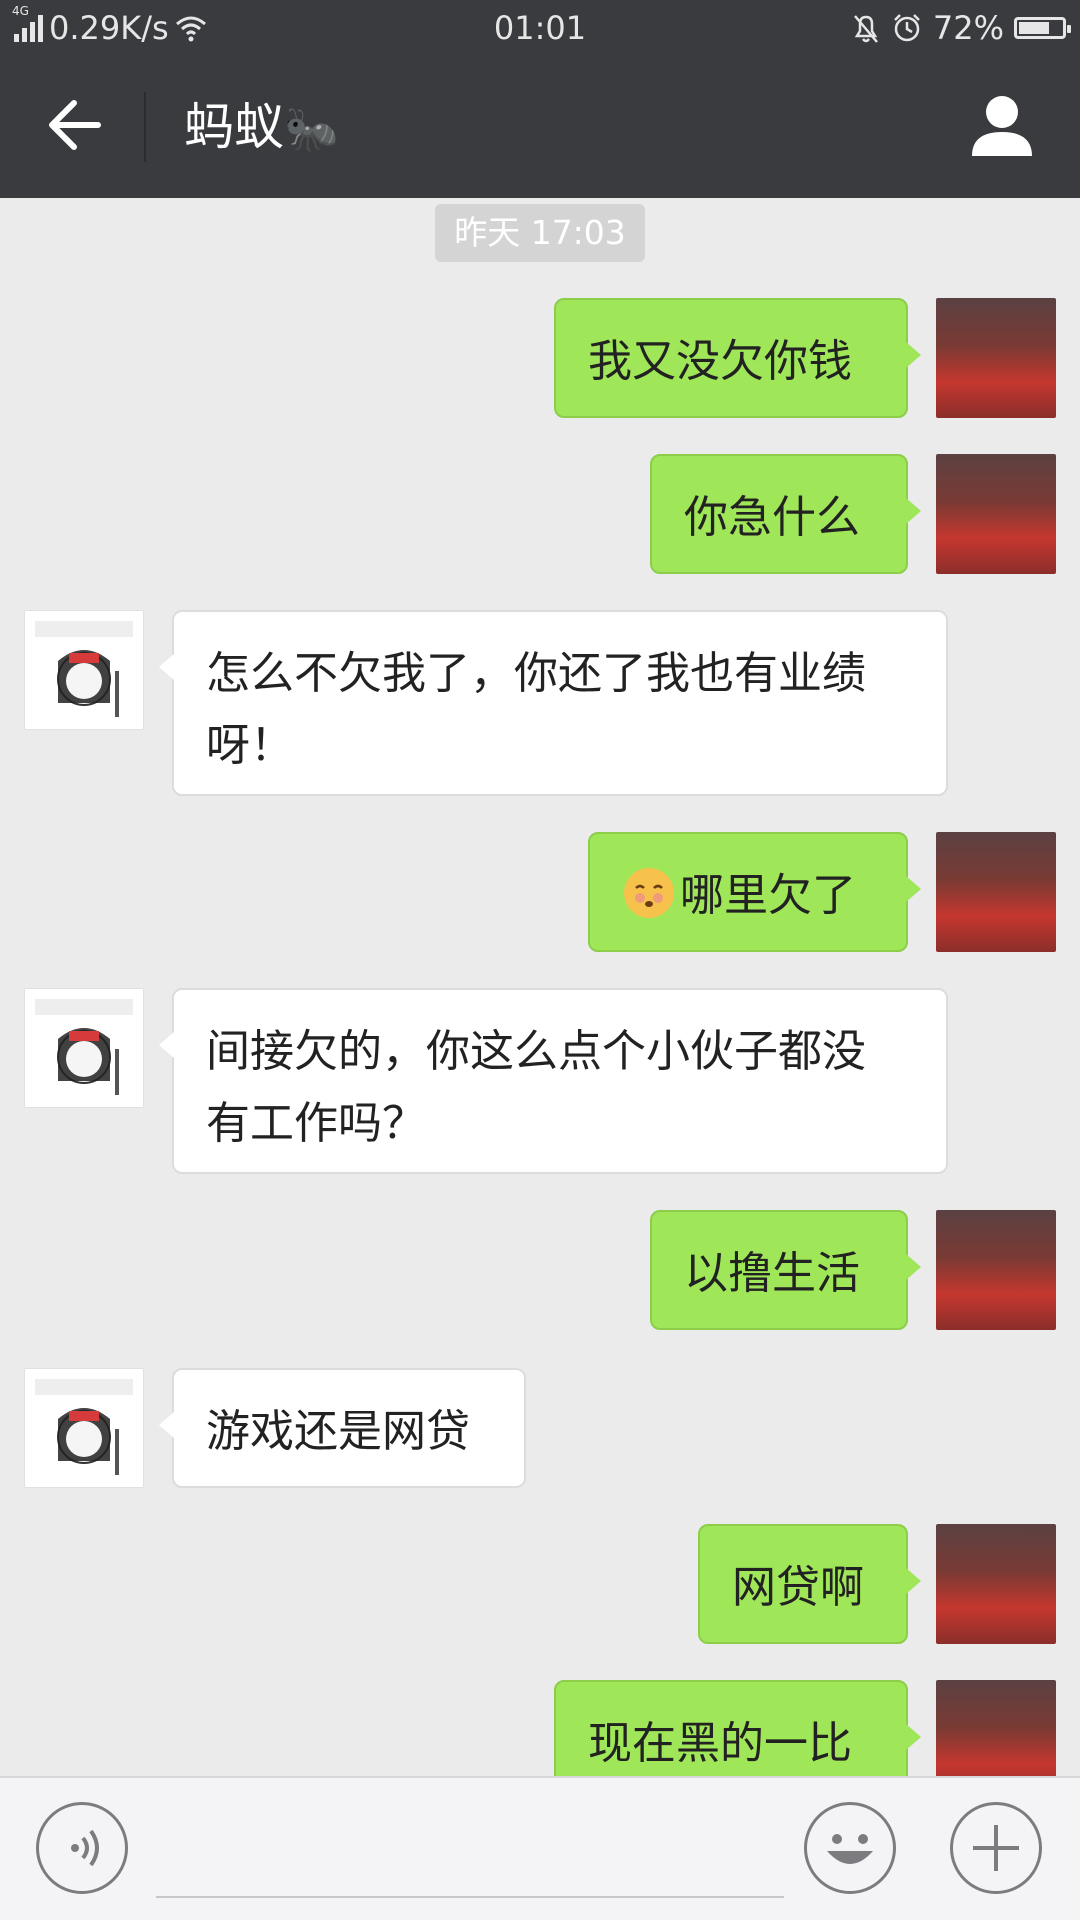 Image resolution: width=1080 pixels, height=1920 pixels. Describe the element at coordinates (1042, 28) in the screenshot. I see `battery-icon` at that location.